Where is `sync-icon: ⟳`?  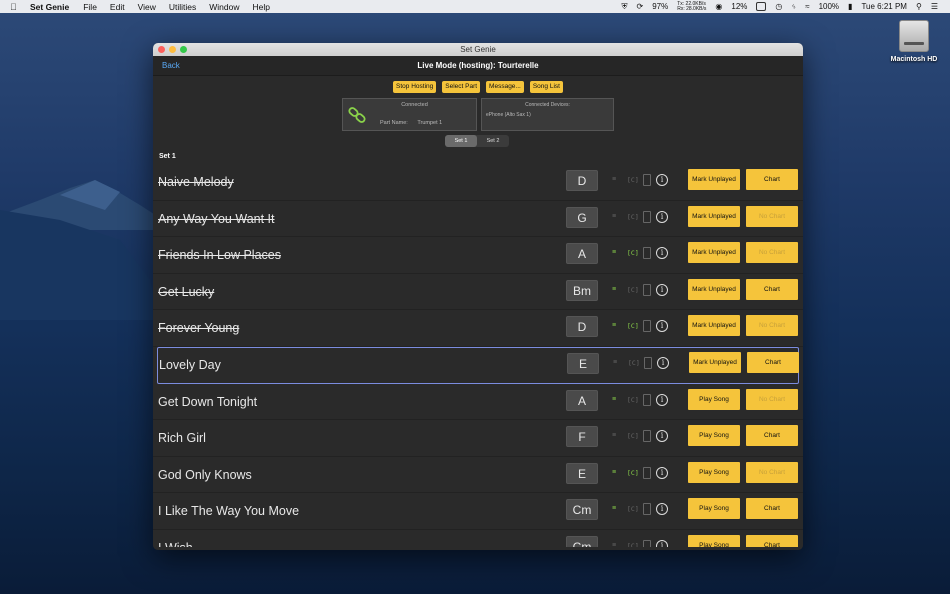
sync-icon: ⟳ is located at coordinates (639, 6).